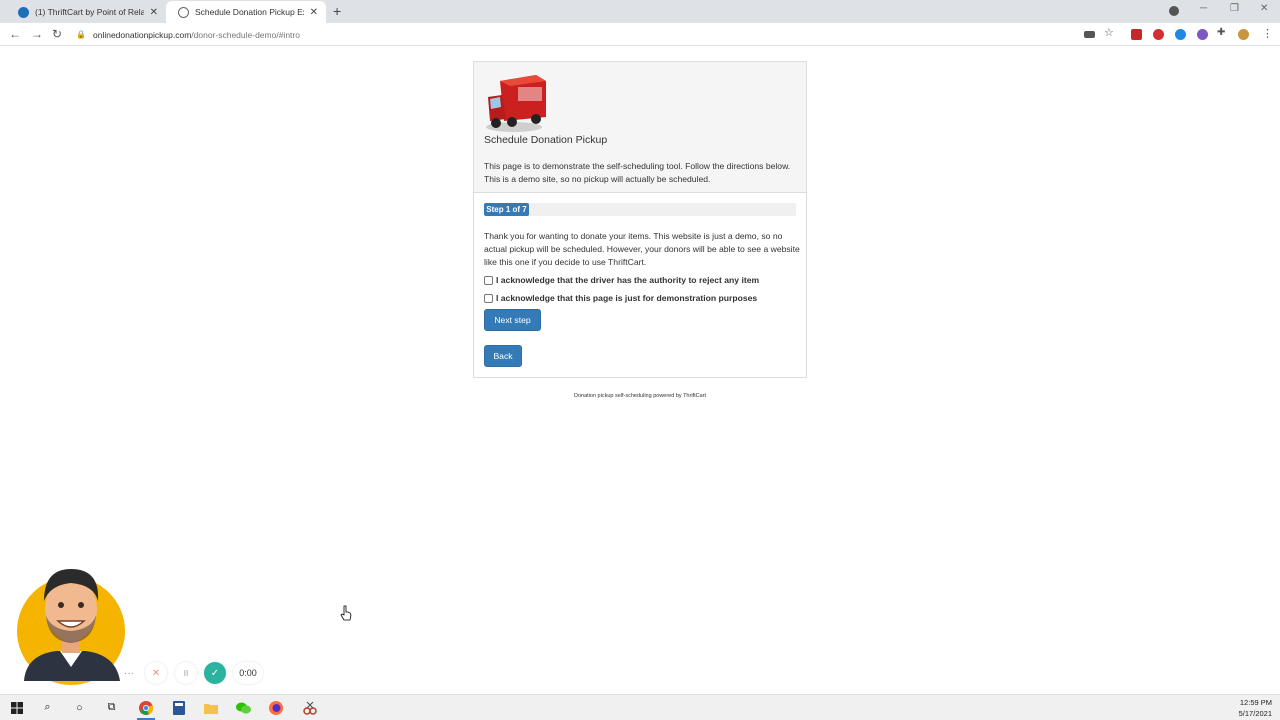  I want to click on step-progress-bar: Step 1 of 7, so click(640, 209).